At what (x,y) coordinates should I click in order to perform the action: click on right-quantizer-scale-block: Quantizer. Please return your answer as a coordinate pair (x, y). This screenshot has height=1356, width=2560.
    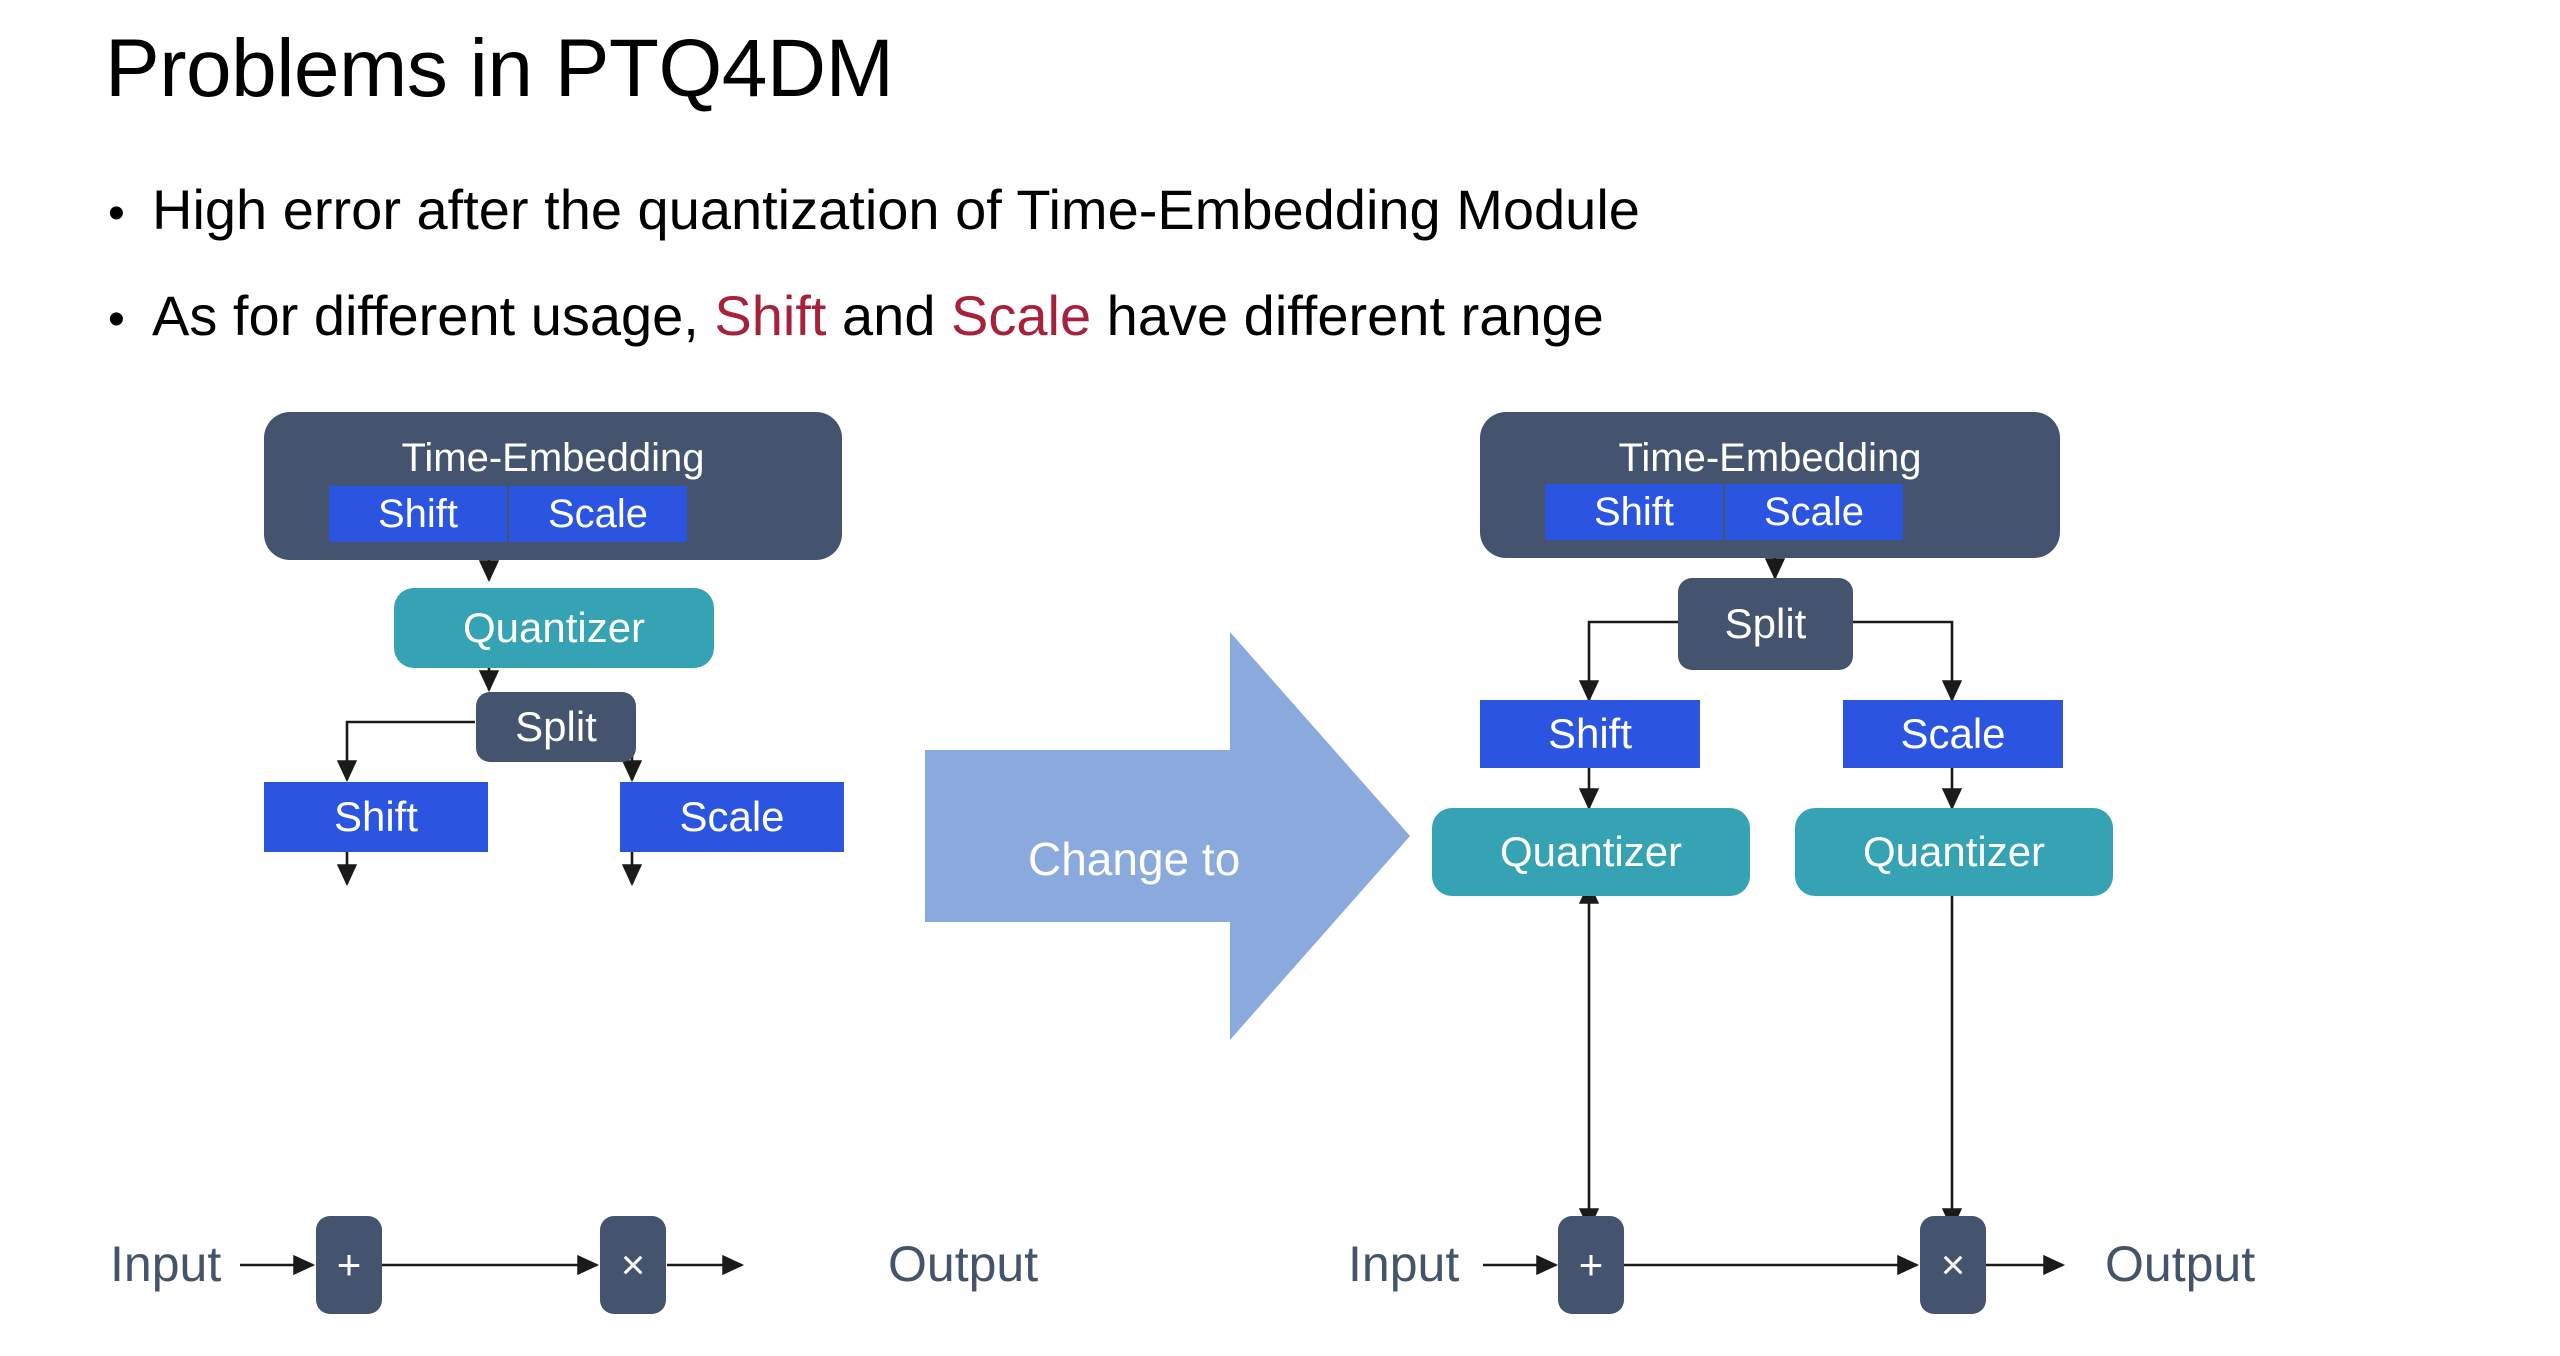
    Looking at the image, I should click on (1954, 852).